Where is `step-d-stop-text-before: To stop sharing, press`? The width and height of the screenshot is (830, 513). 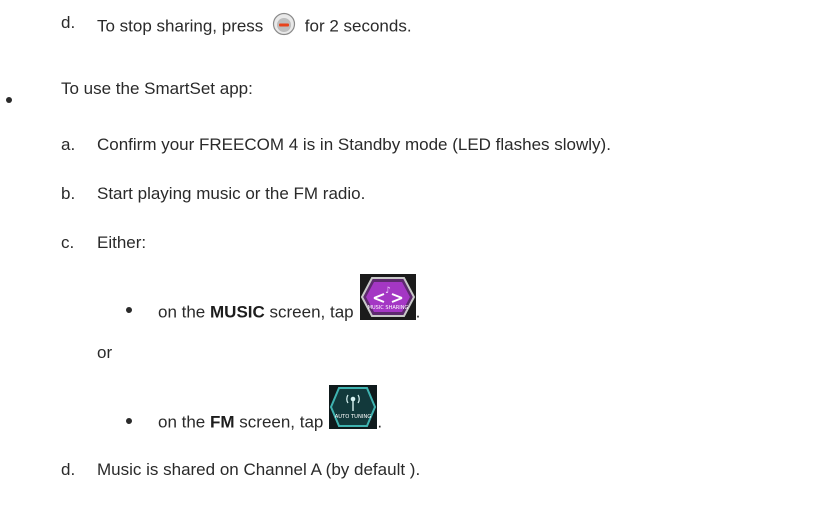
step-d-stop-text-before: To stop sharing, press is located at coordinates (180, 26).